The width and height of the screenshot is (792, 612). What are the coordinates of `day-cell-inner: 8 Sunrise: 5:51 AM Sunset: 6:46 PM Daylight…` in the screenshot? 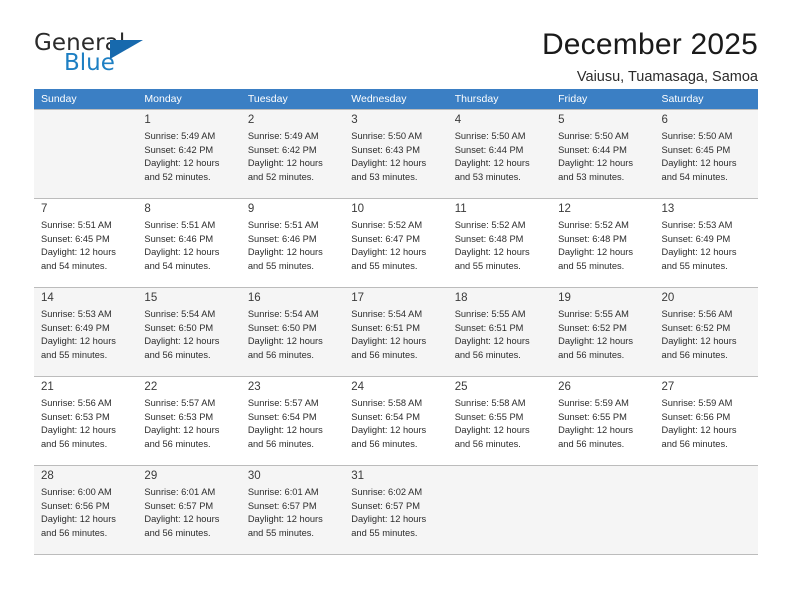 It's located at (189, 242).